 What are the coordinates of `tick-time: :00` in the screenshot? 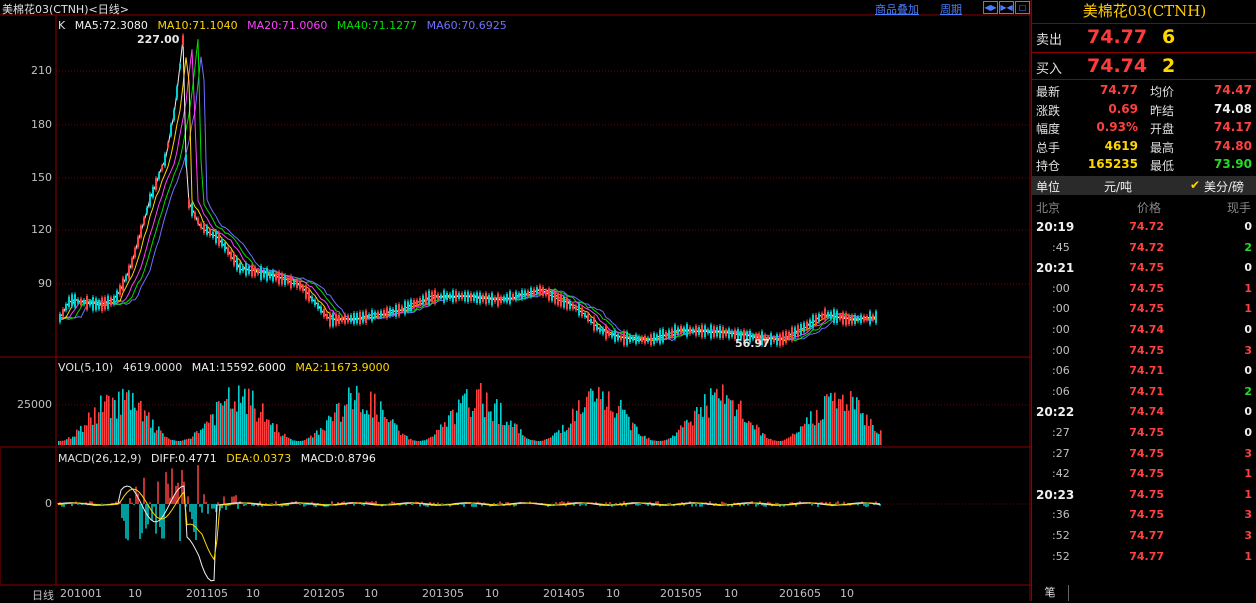 It's located at (1061, 288).